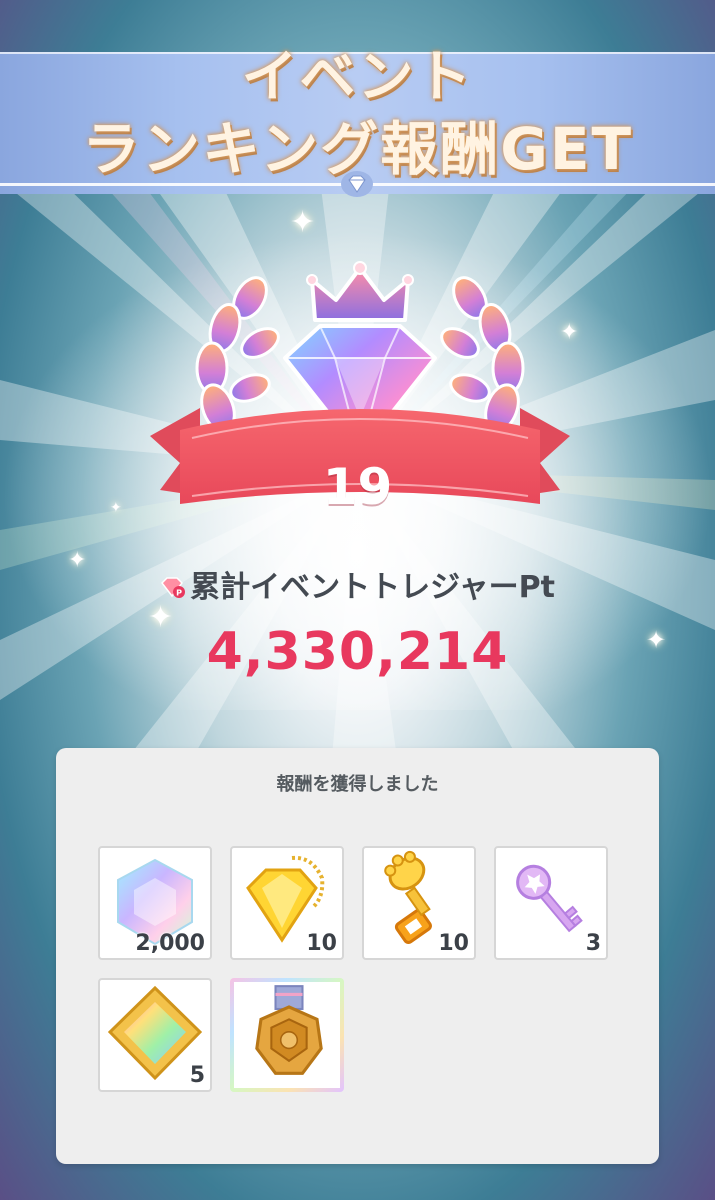 The image size is (715, 1200). I want to click on reward-item-purple-key: 3, so click(551, 903).